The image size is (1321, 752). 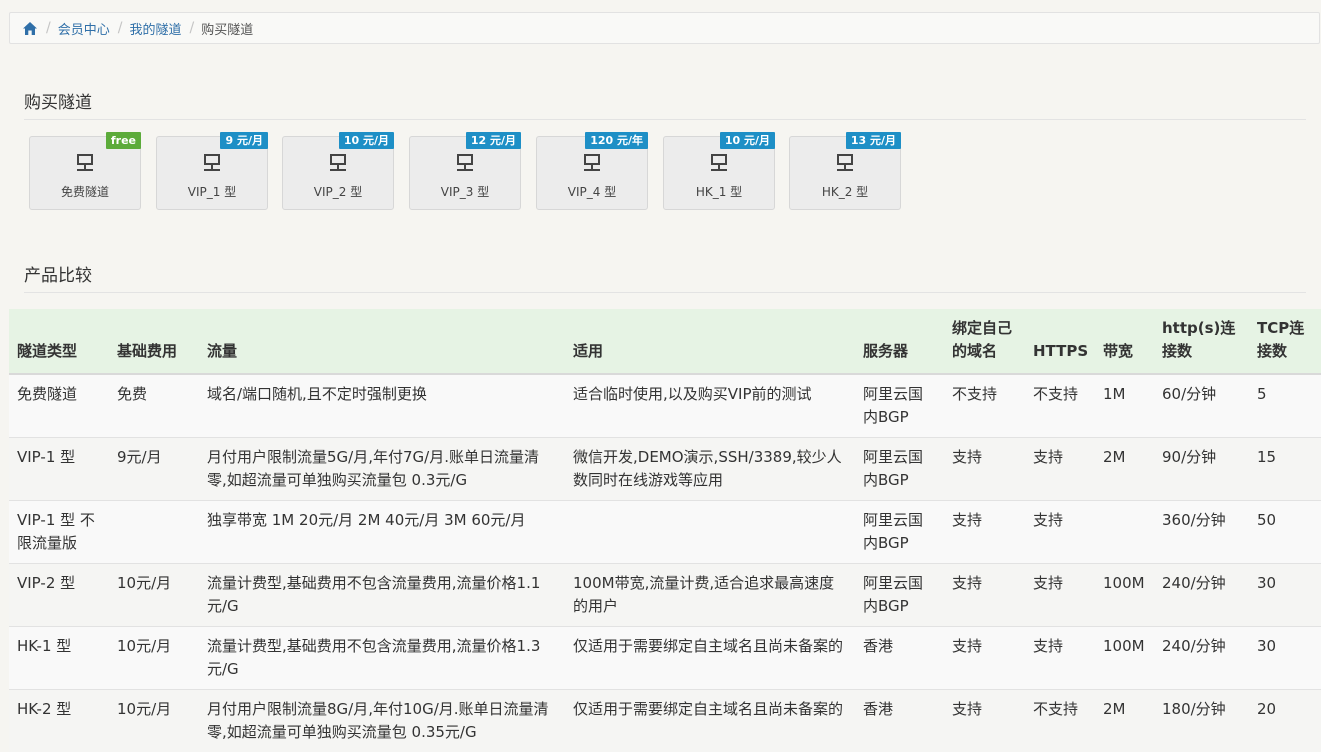 What do you see at coordinates (710, 595) in the screenshot?
I see `table-cell: 100M带宽,流量计费,适合追求最高速度的用户` at bounding box center [710, 595].